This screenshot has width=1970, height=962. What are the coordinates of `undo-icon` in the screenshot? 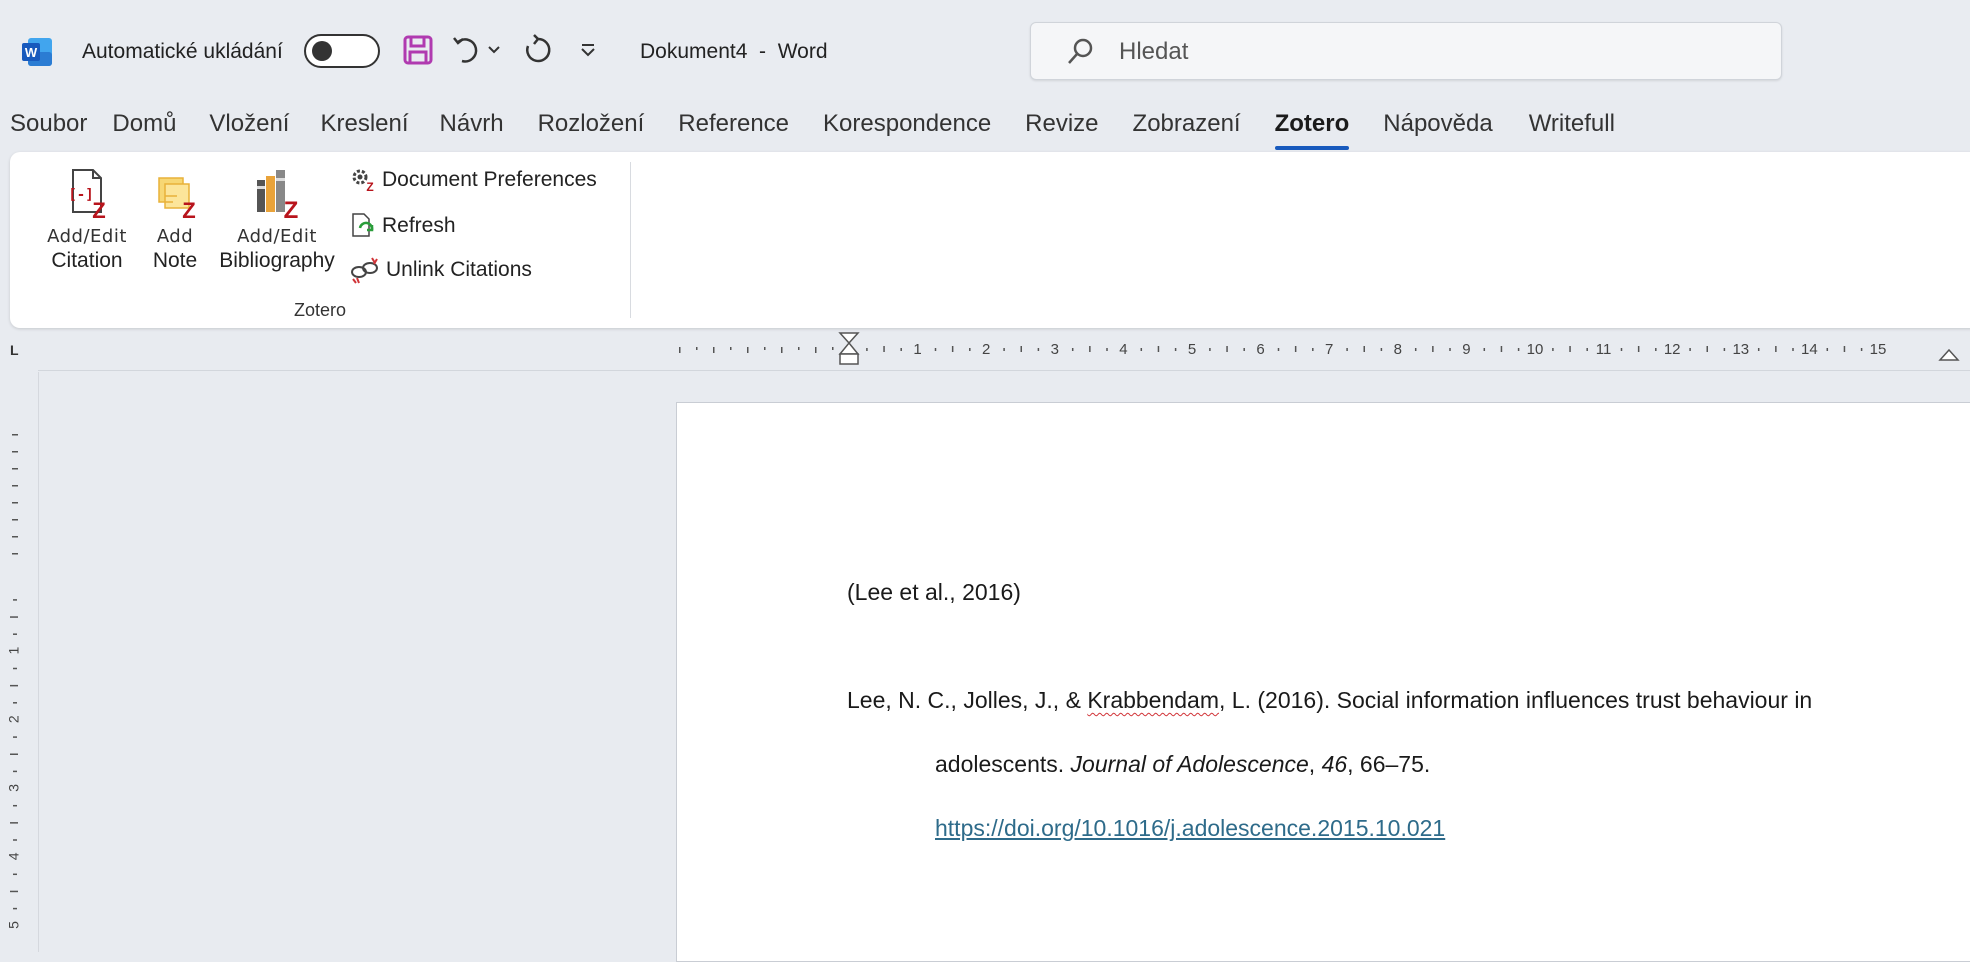 It's located at (466, 50).